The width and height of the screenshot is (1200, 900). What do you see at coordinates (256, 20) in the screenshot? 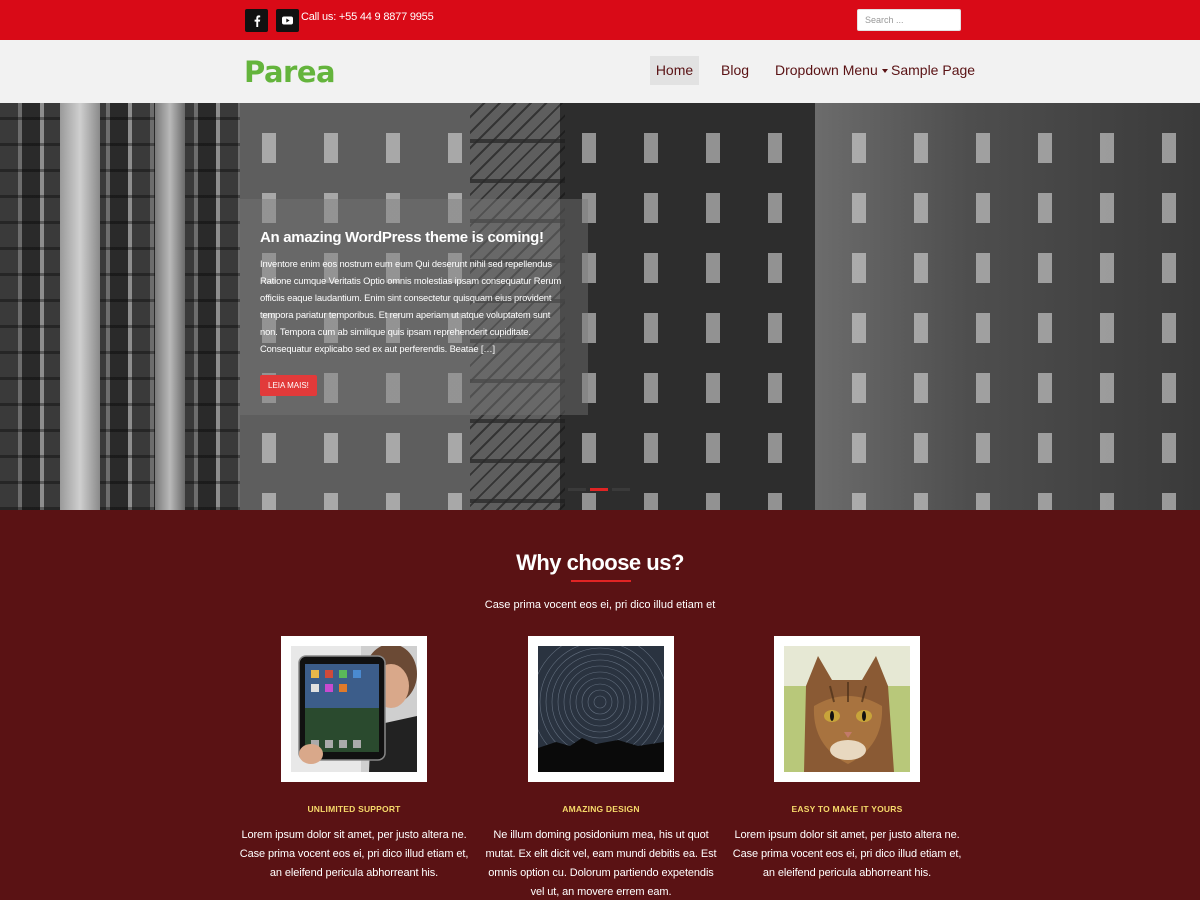
I see `facebook-icon` at bounding box center [256, 20].